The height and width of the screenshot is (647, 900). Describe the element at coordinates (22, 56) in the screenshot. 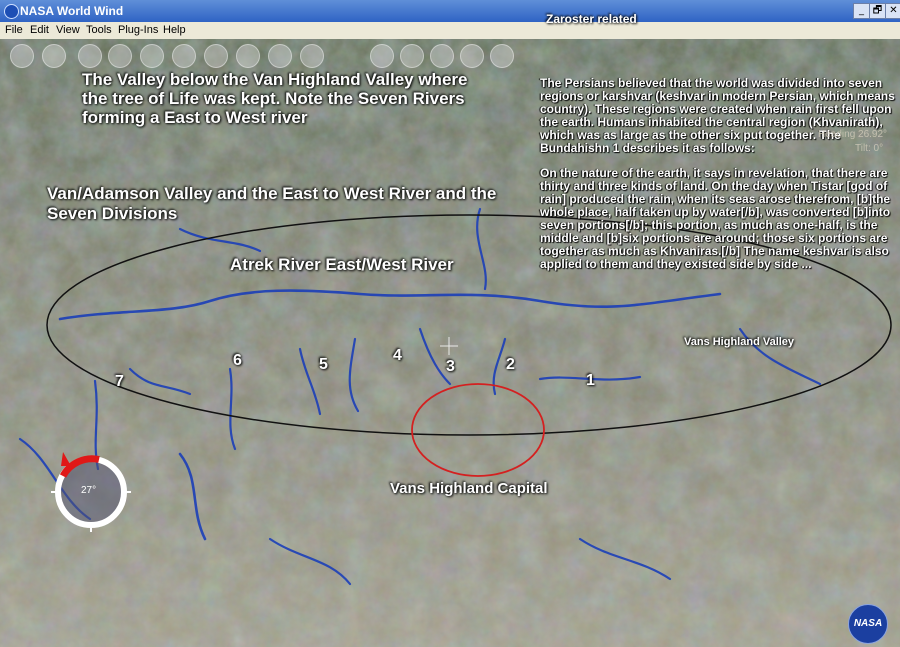

I see `toolbar-globe-icon` at that location.